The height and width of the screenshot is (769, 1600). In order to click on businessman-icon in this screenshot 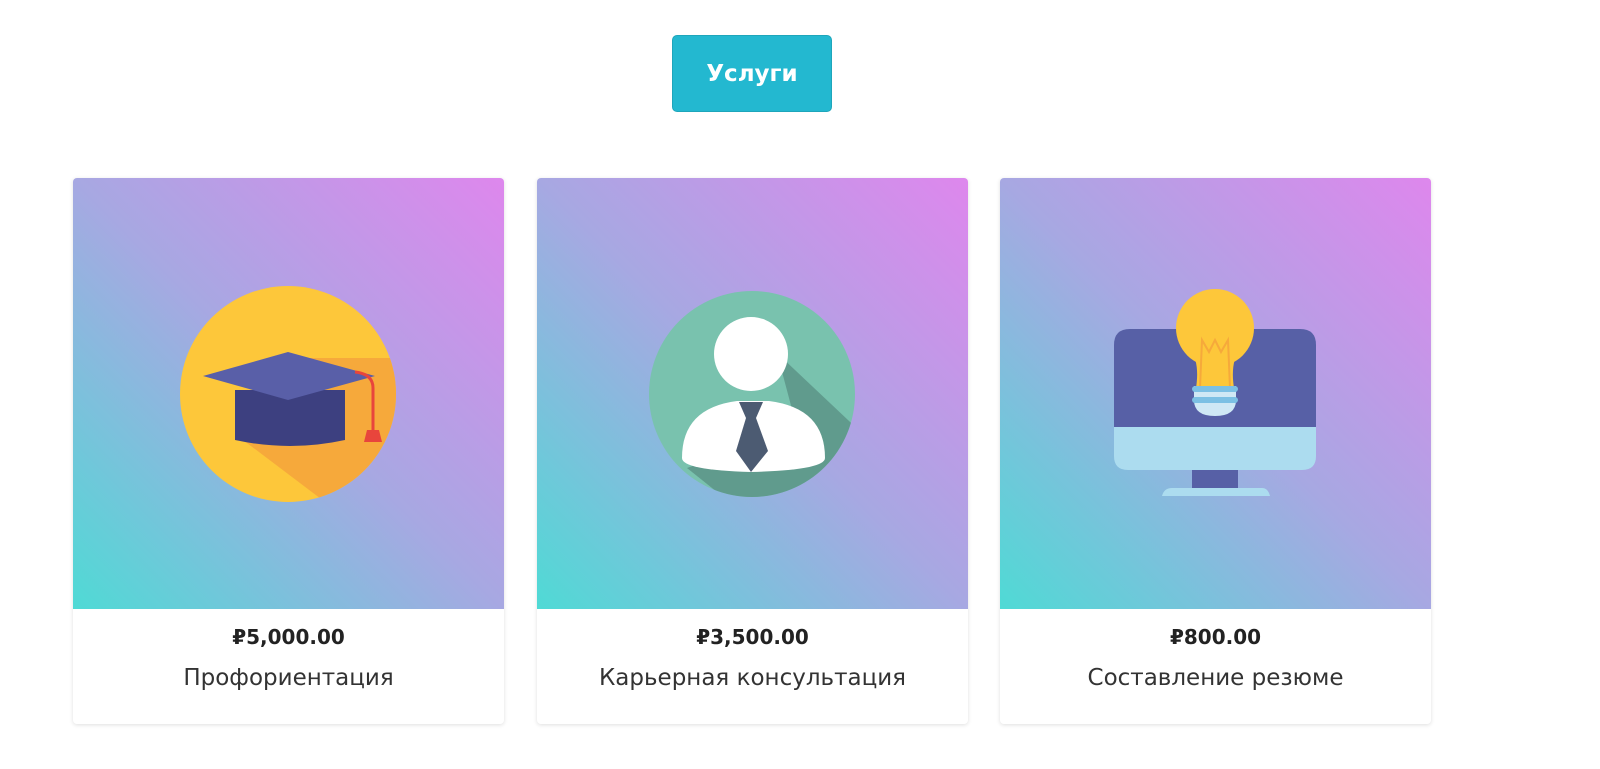, I will do `click(752, 394)`.